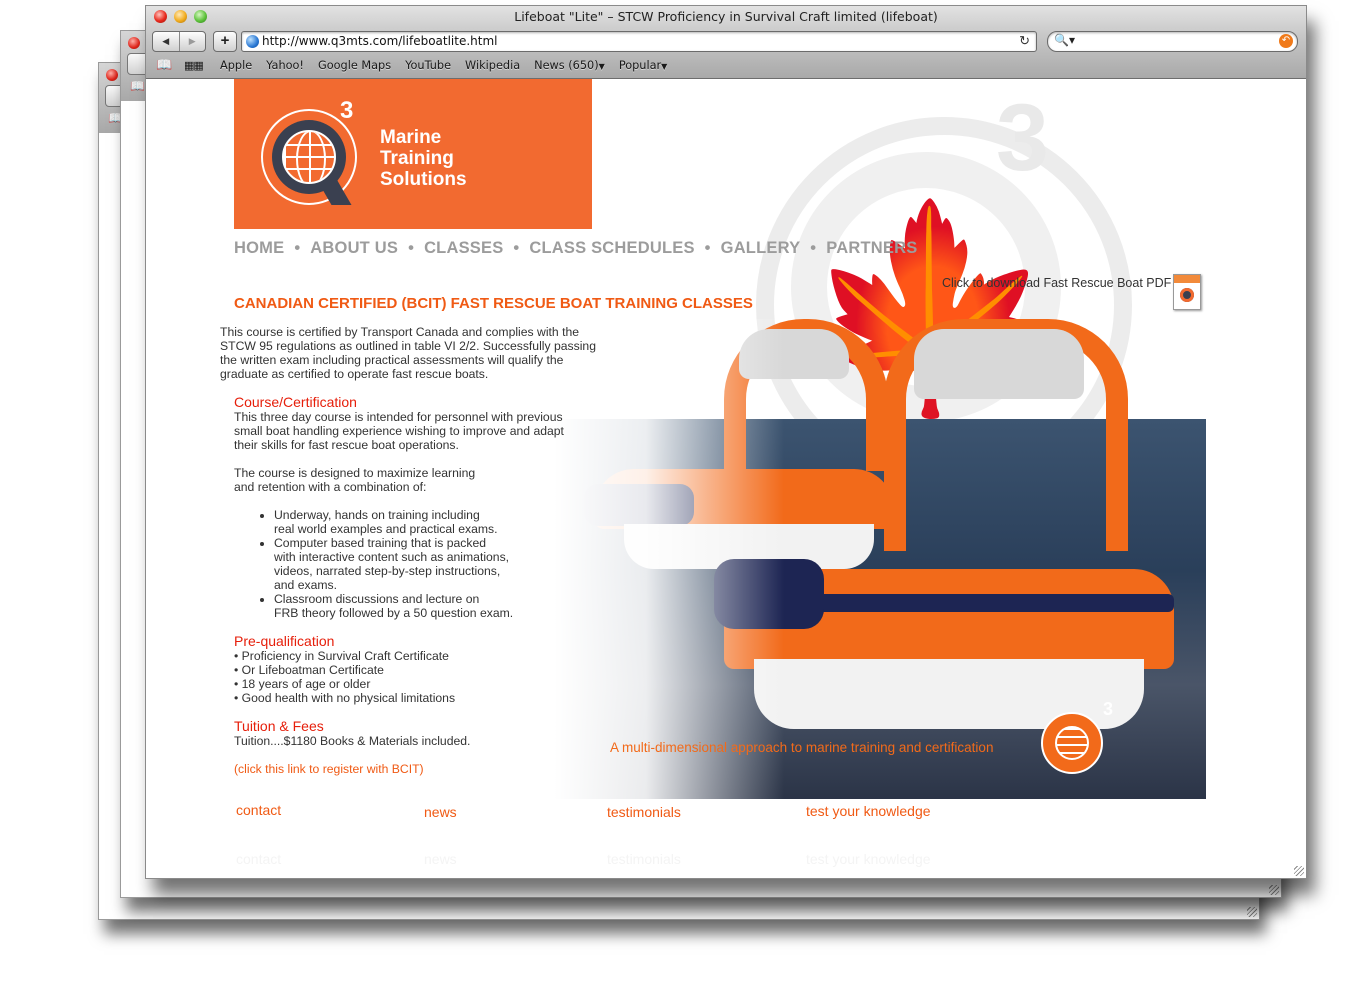 The width and height of the screenshot is (1345, 999). I want to click on logo-text: Marine Training Solutions, so click(423, 158).